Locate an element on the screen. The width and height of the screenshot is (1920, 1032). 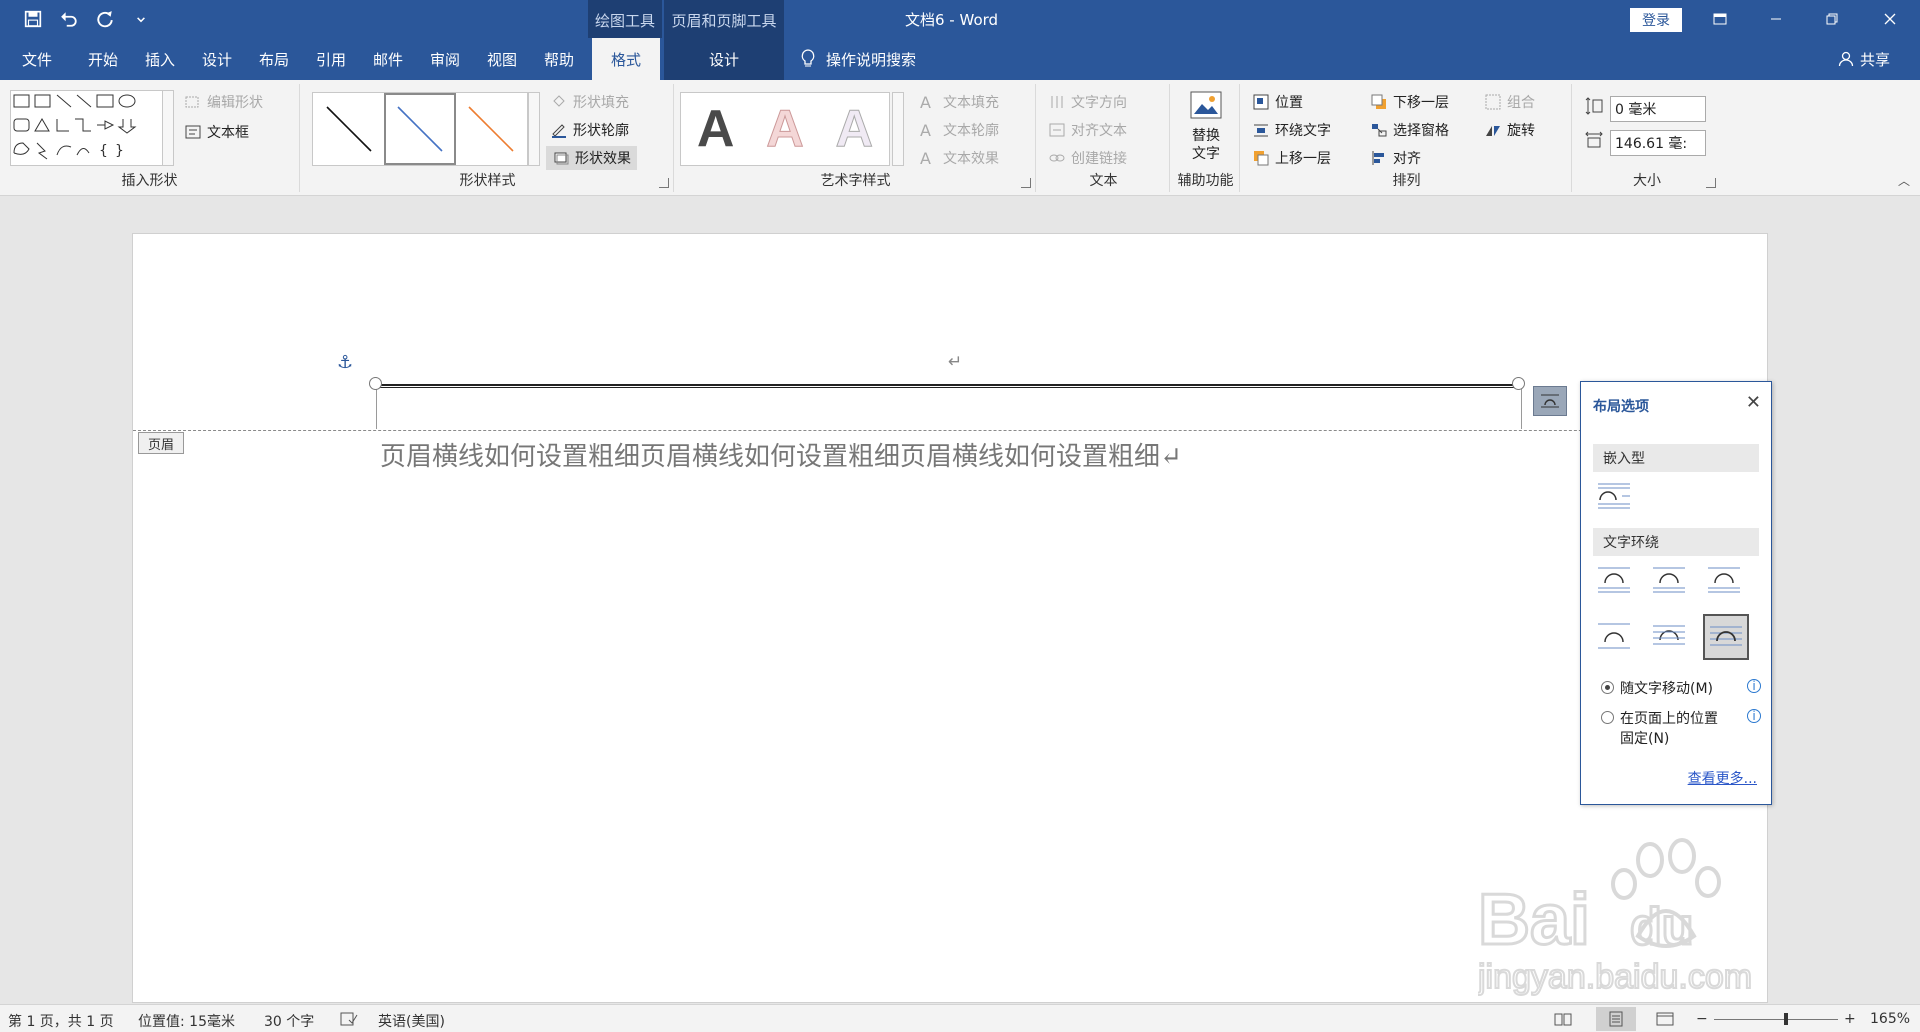
language-indicator: 英语(美国) is located at coordinates (411, 1021).